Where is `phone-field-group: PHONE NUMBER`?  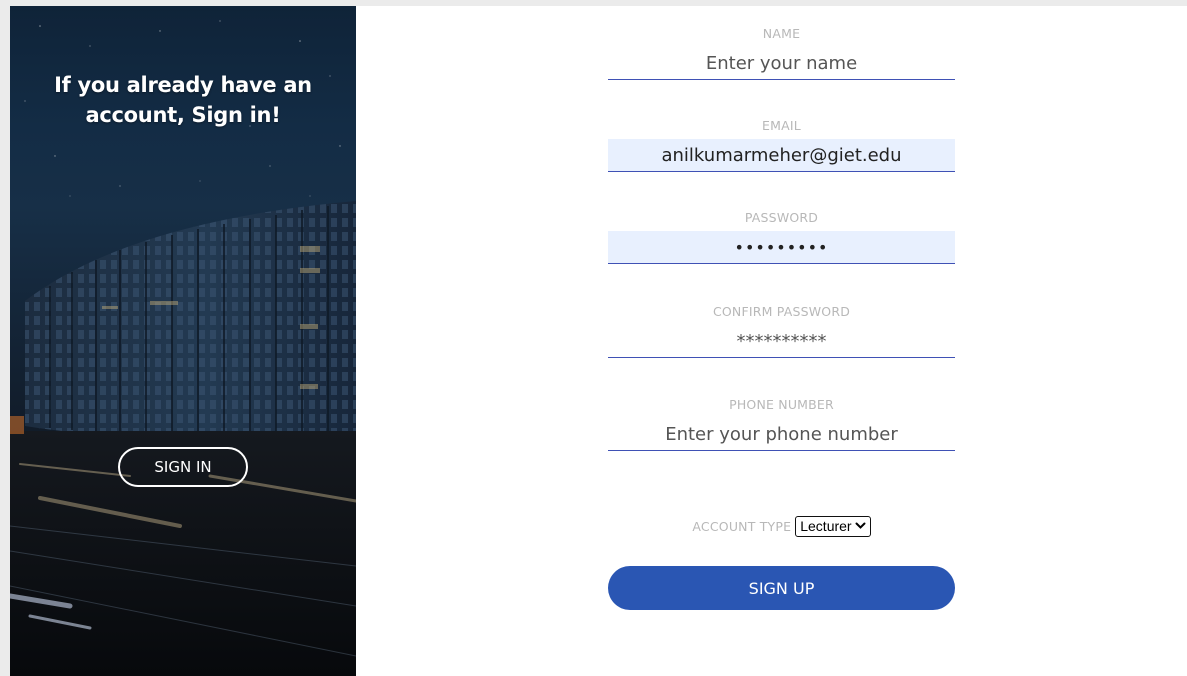 phone-field-group: PHONE NUMBER is located at coordinates (781, 424).